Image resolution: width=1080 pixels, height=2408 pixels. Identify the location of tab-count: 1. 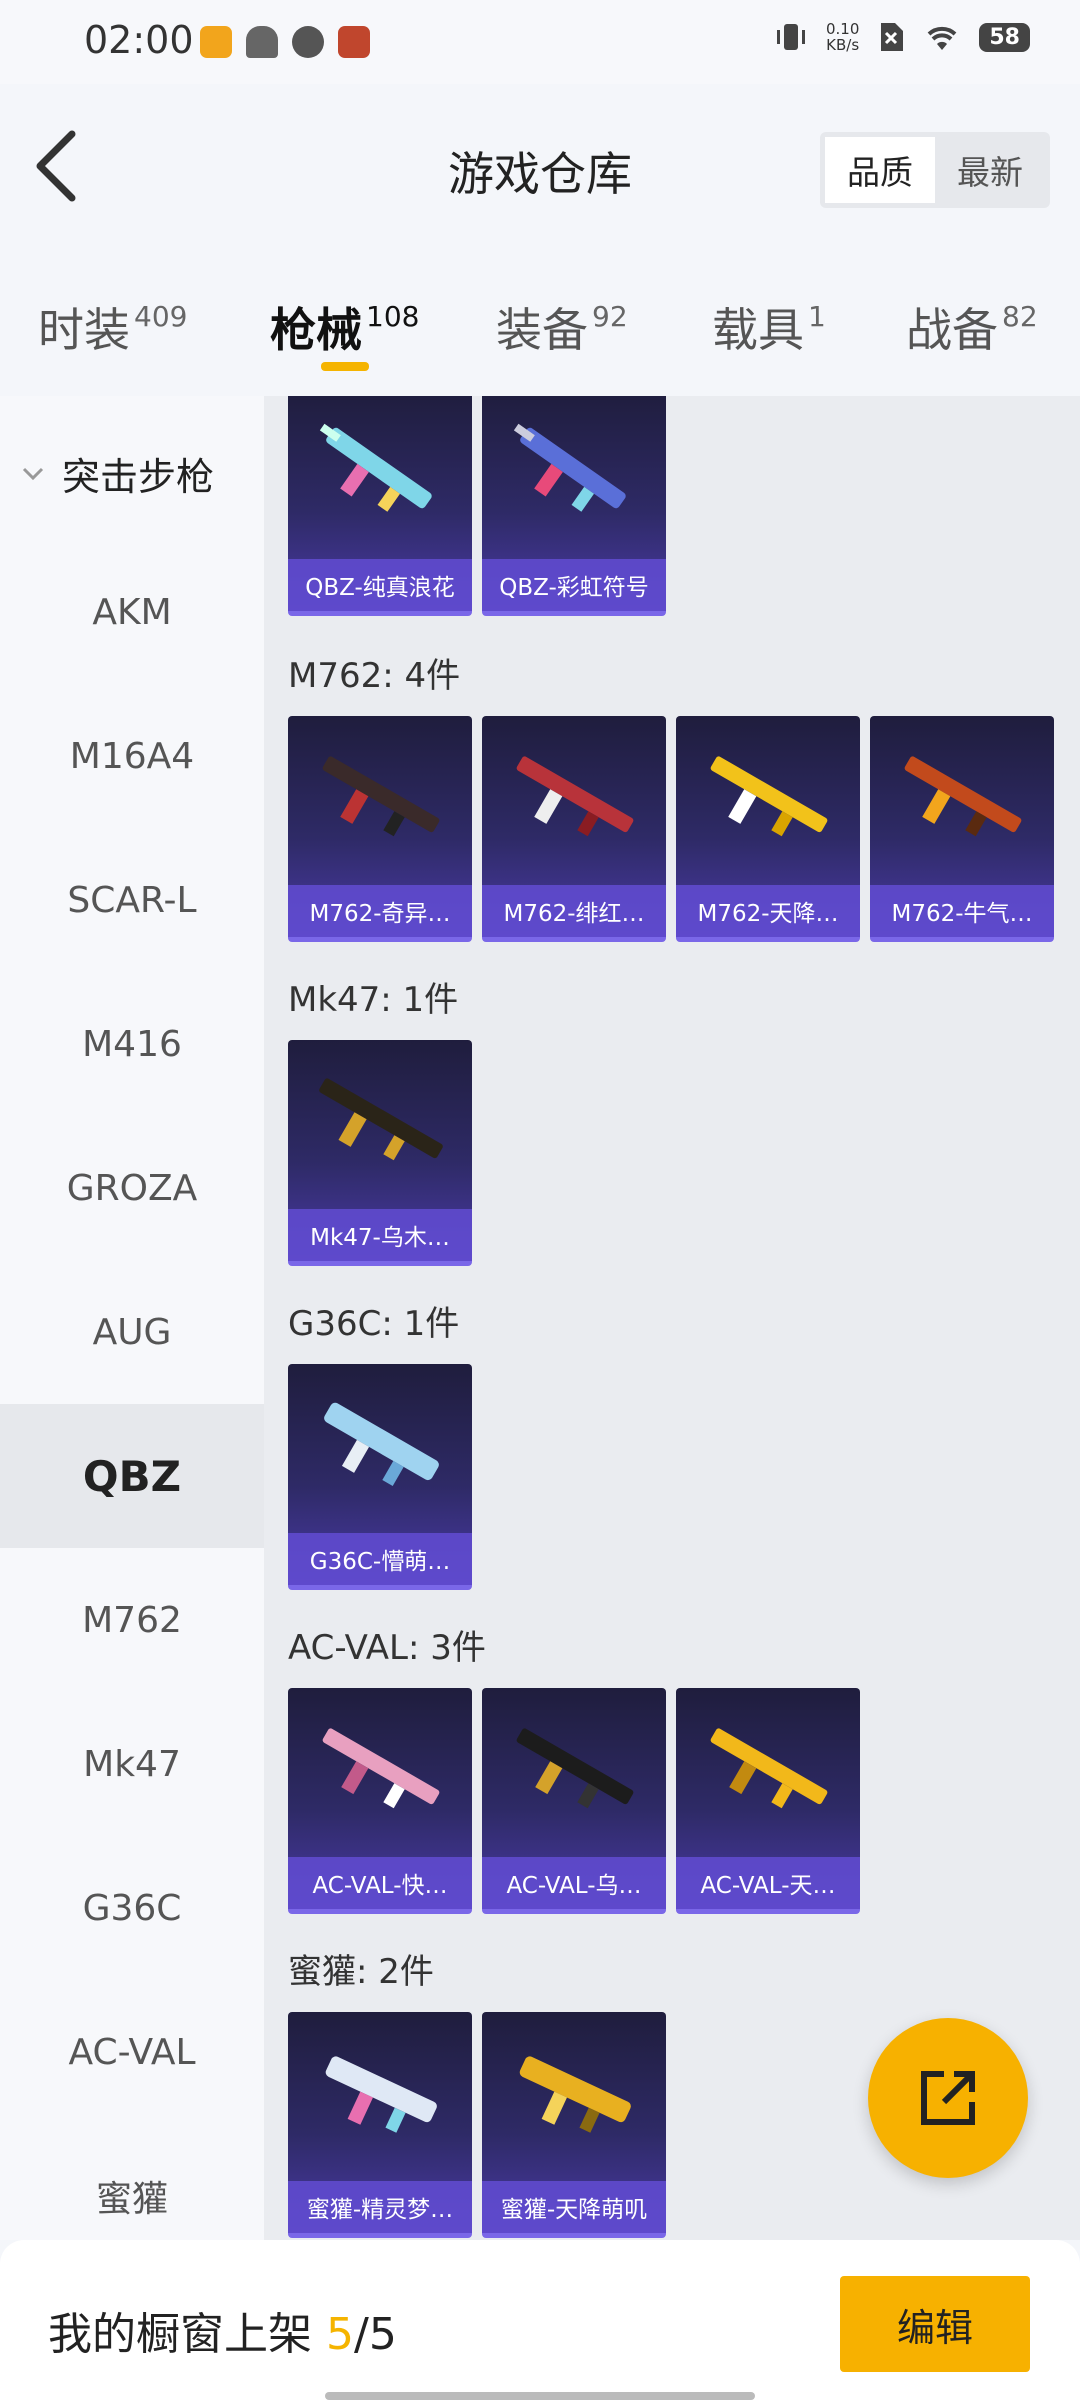
(817, 316).